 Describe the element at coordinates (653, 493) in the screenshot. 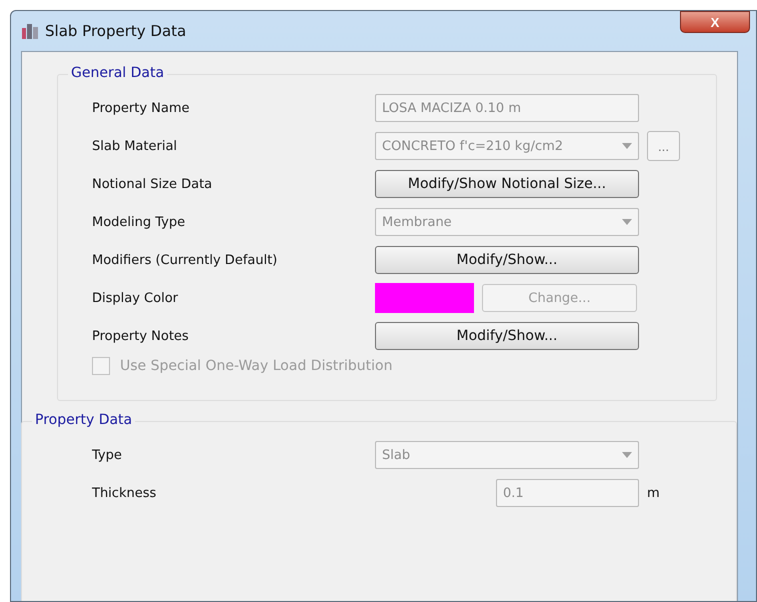

I see `unit-label: m` at that location.